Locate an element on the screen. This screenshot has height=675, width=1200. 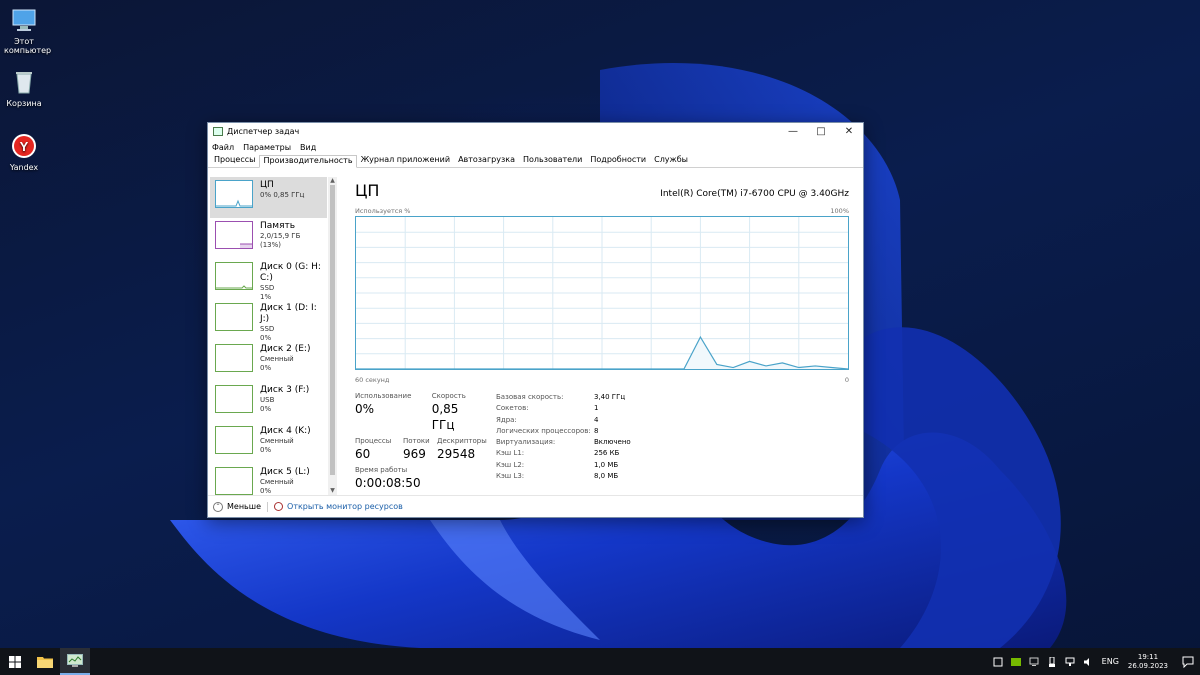
menu-view: Вид is located at coordinates (308, 147).